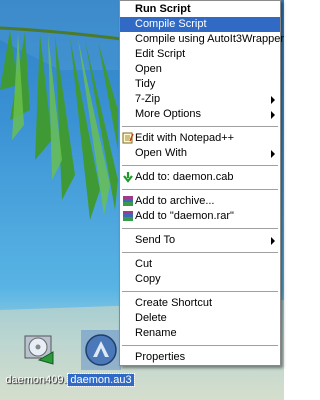  I want to click on green-arrow-icon, so click(128, 177).